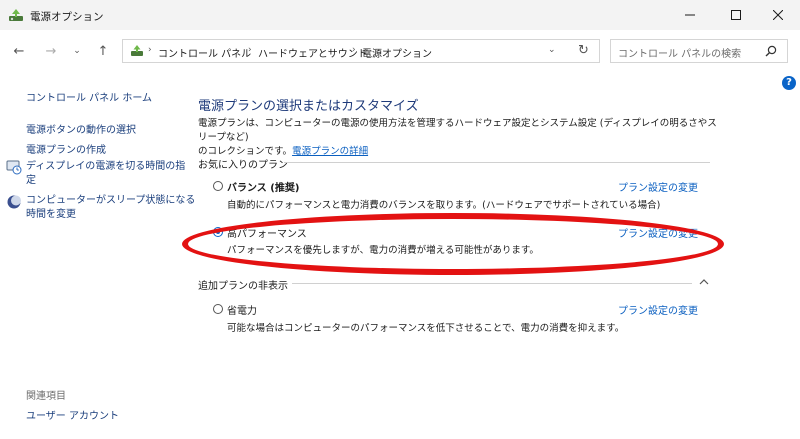 The image size is (800, 439). What do you see at coordinates (218, 309) in the screenshot?
I see `power-saver-plan-radio` at bounding box center [218, 309].